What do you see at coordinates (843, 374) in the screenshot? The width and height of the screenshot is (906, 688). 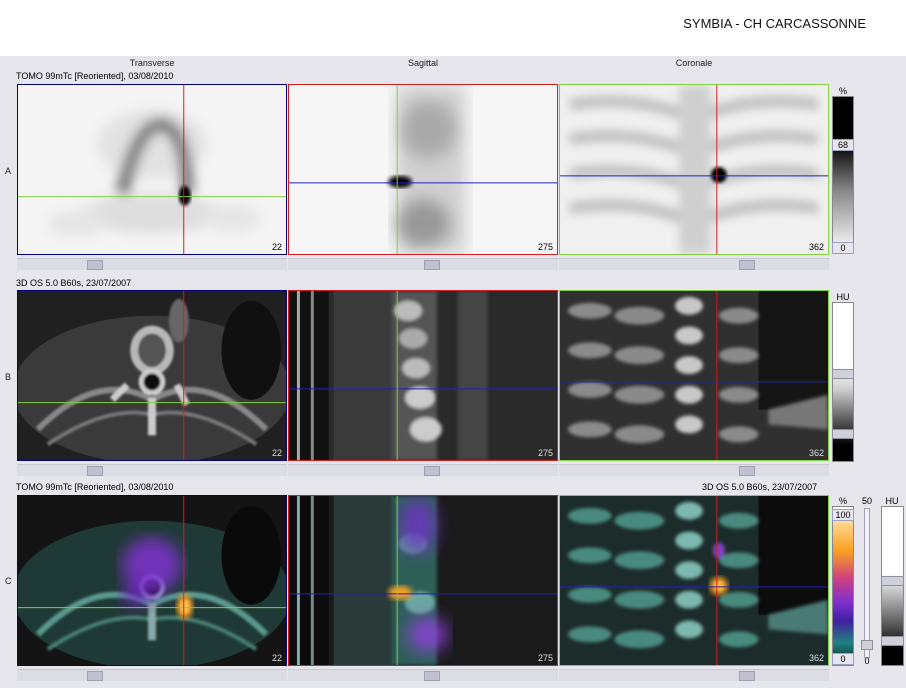 I see `colorbar-b-upper-handle` at bounding box center [843, 374].